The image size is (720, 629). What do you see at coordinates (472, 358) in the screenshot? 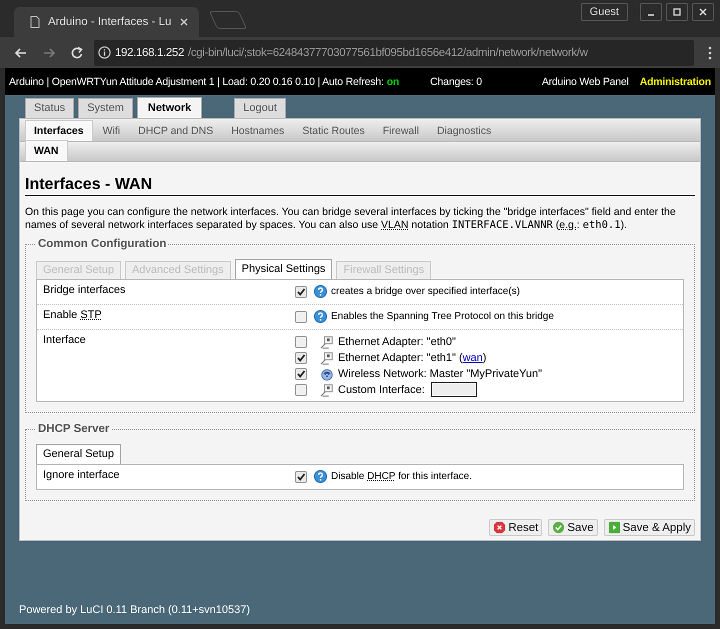
I see `network-link: wan` at bounding box center [472, 358].